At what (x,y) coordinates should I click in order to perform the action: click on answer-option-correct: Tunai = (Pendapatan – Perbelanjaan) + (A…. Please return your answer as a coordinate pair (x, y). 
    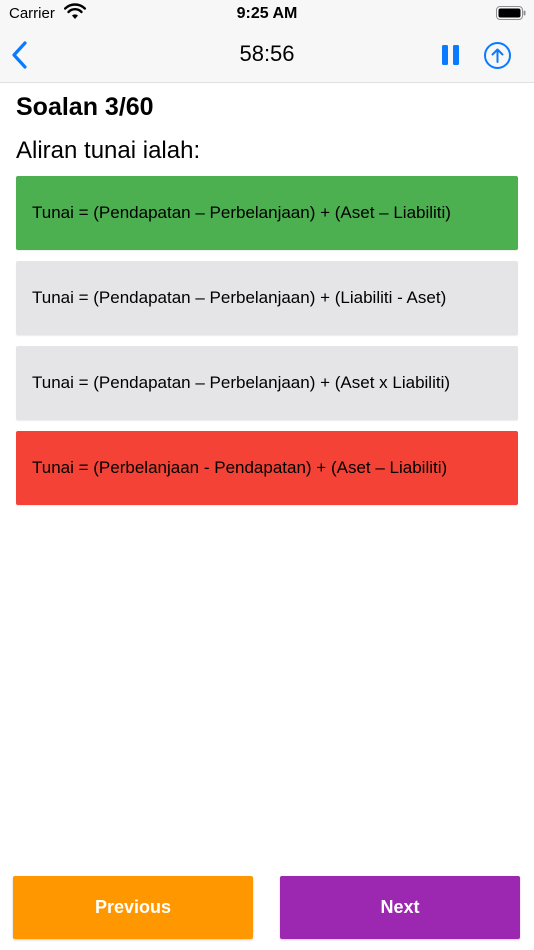
    Looking at the image, I should click on (267, 213).